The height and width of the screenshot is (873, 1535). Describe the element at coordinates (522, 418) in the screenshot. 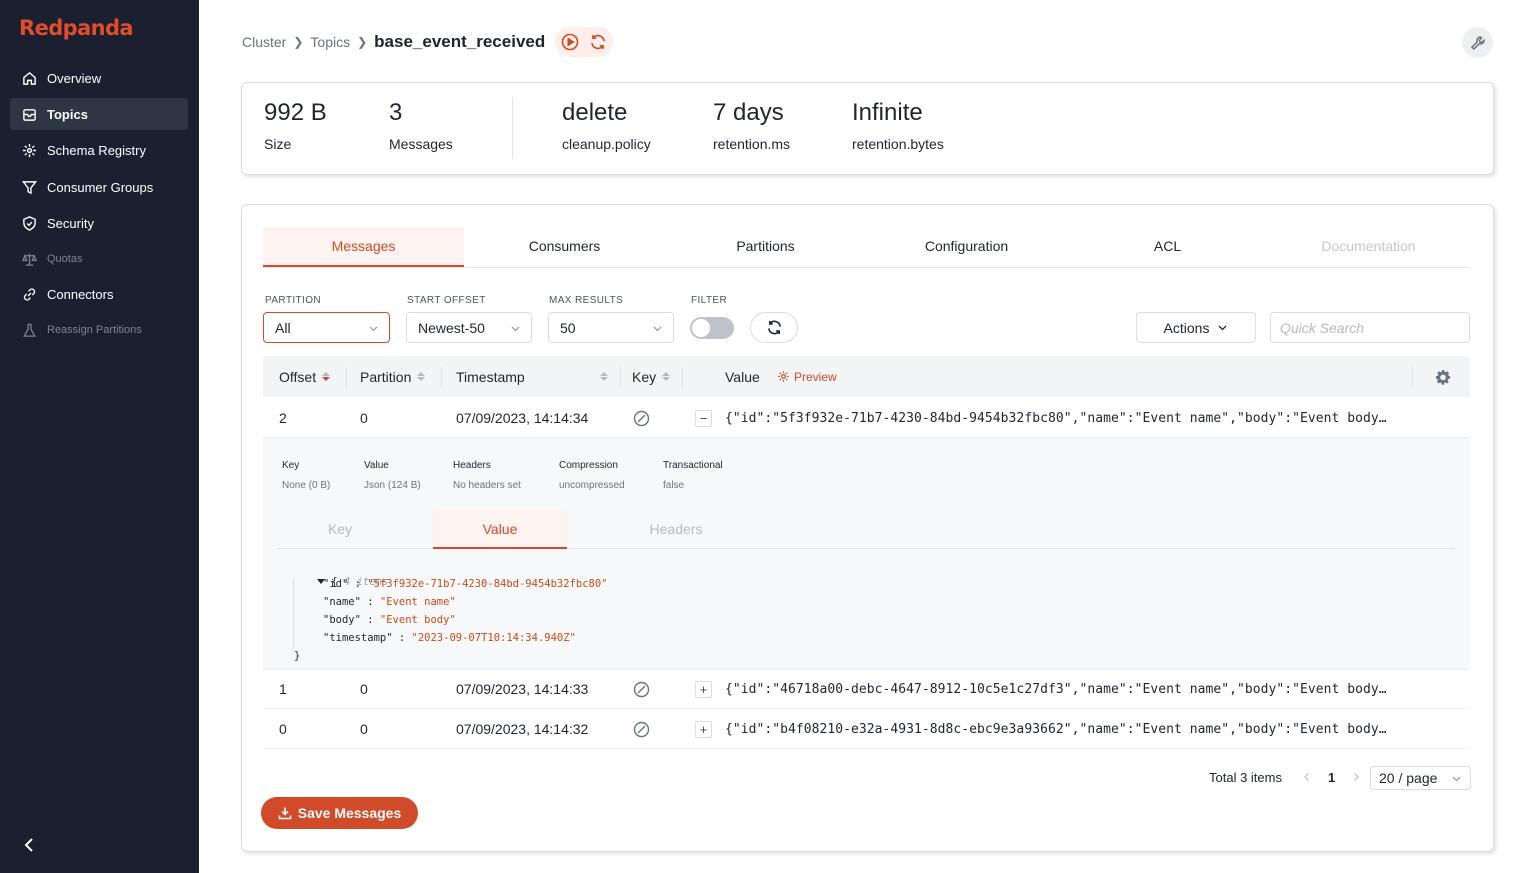

I see `cell-timestamp: 07/09/2023, 14:14:34` at that location.